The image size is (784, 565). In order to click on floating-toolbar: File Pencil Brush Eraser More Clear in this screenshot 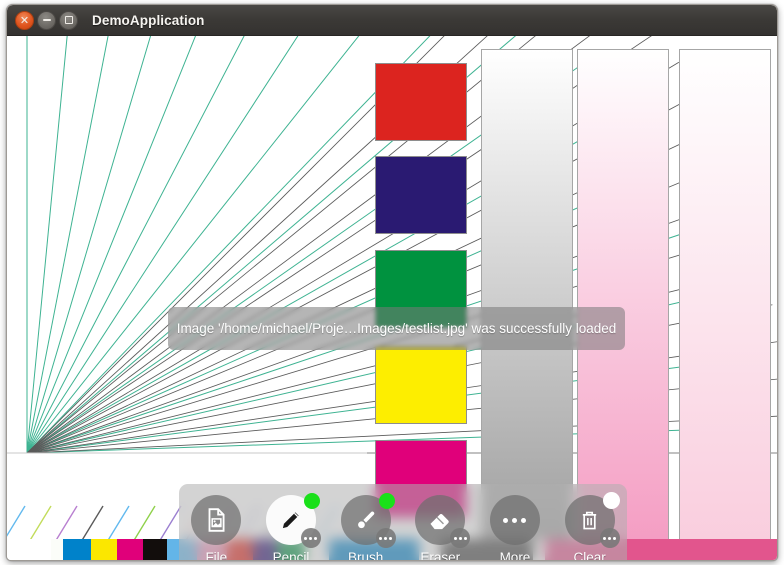, I will do `click(403, 522)`.